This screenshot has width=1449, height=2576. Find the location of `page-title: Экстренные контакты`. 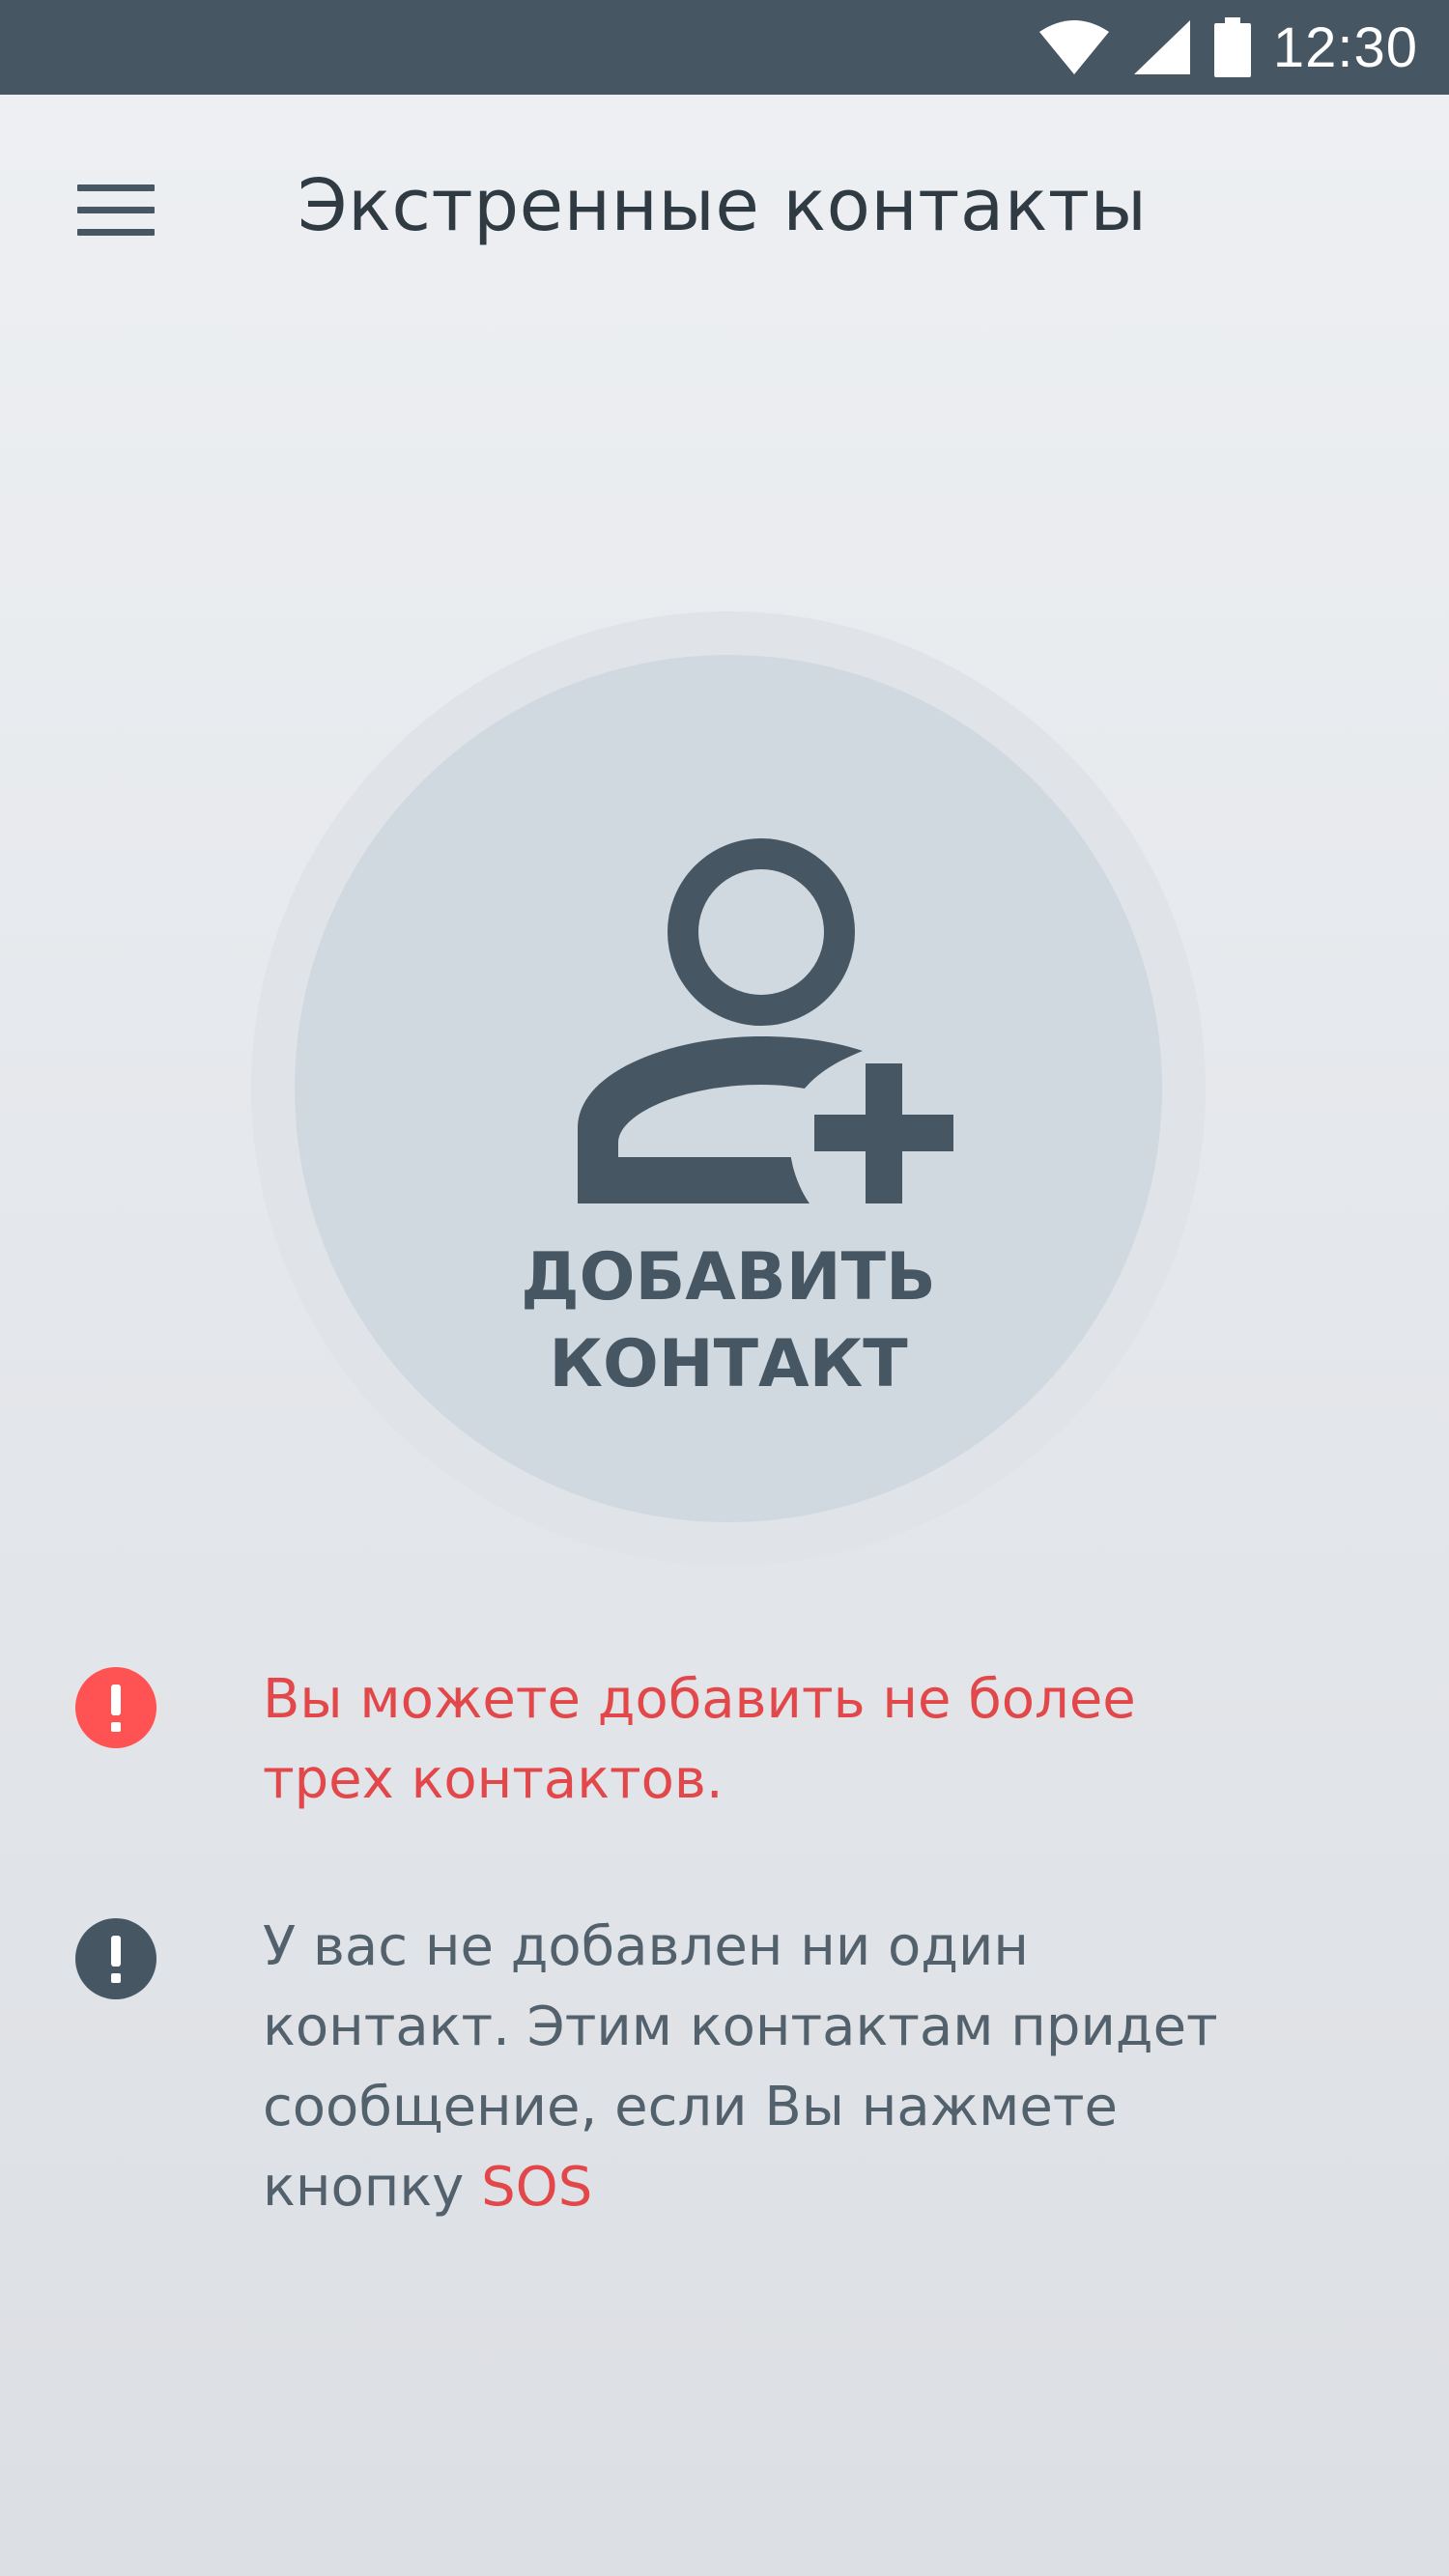

page-title: Экстренные контакты is located at coordinates (723, 205).